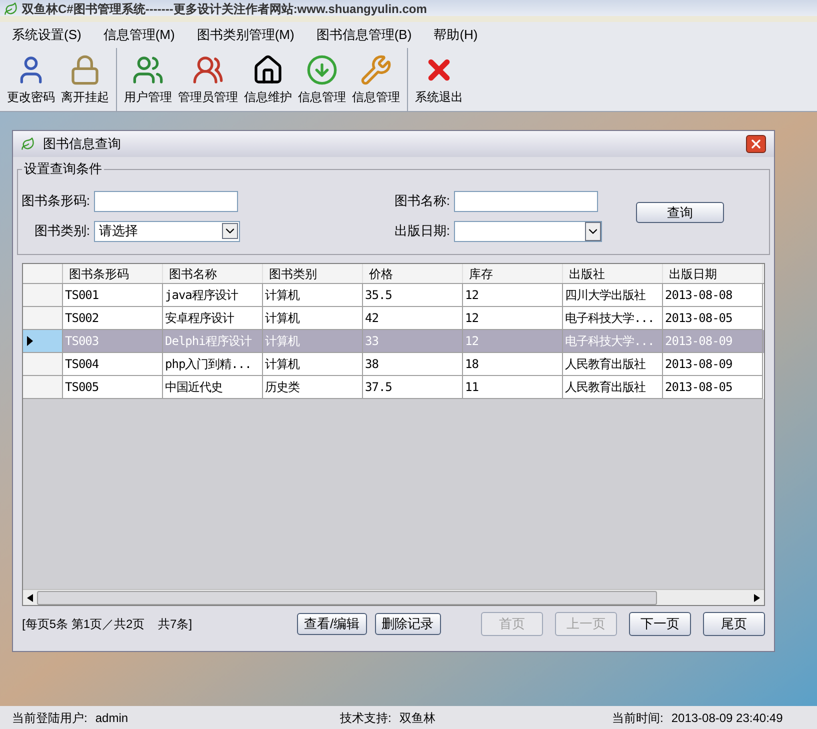 The image size is (817, 729). What do you see at coordinates (613, 273) in the screenshot?
I see `column-header: 出版社` at bounding box center [613, 273].